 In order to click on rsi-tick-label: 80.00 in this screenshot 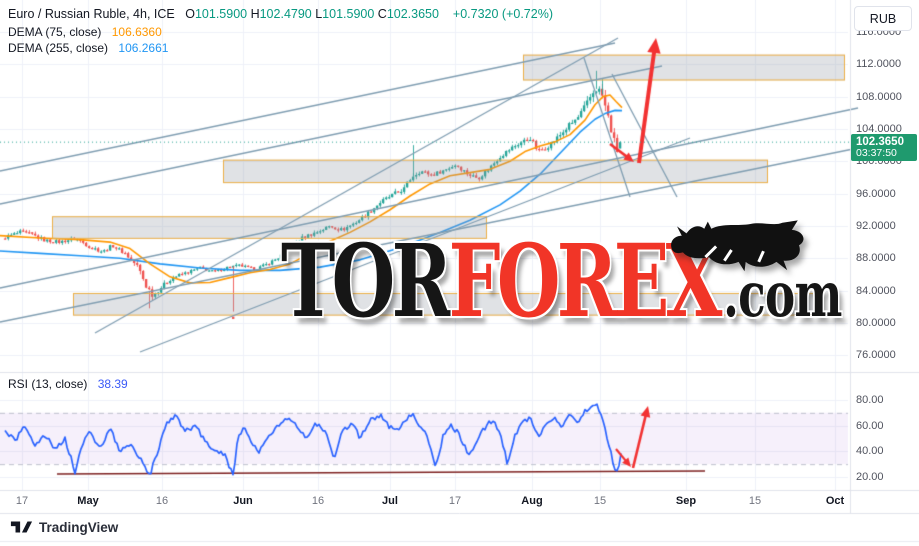, I will do `click(870, 400)`.